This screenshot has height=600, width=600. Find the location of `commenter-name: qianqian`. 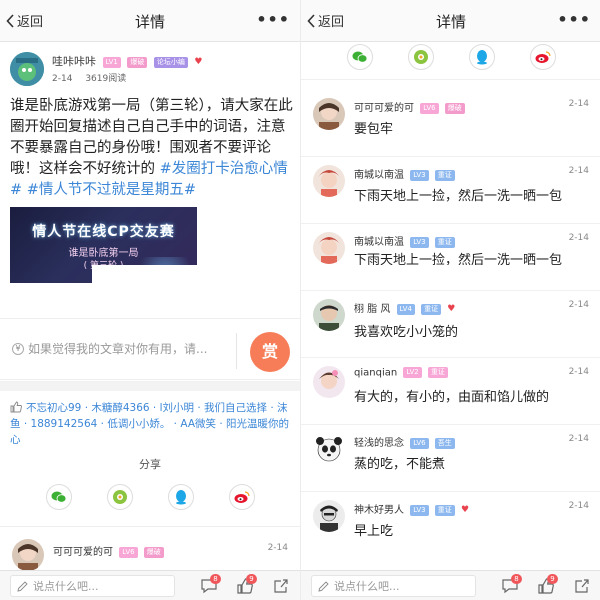

commenter-name: qianqian is located at coordinates (375, 373).